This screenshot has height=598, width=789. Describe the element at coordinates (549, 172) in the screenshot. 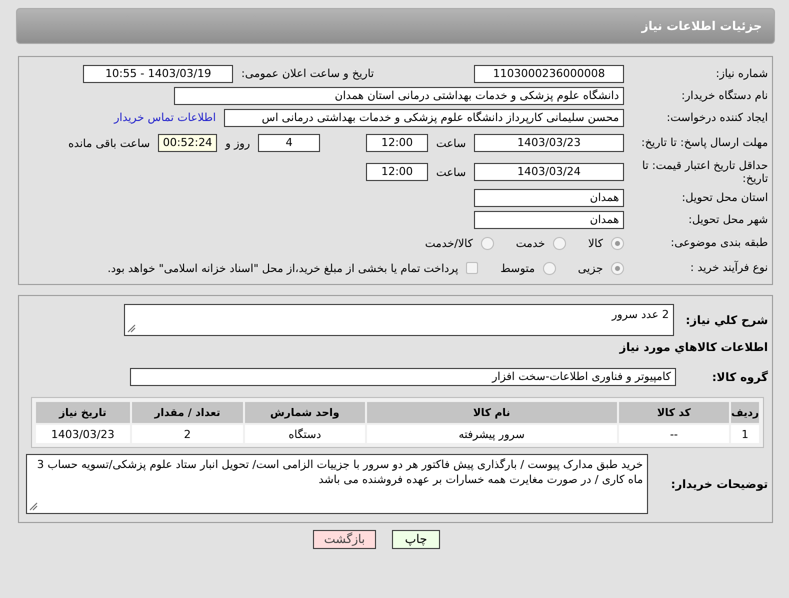

I see `date-field: 1403/03/24` at that location.